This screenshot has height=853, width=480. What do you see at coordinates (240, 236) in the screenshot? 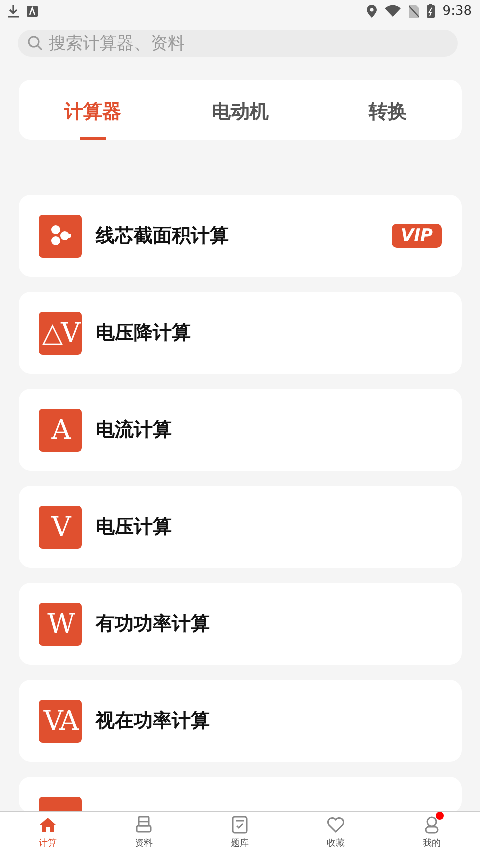
I see `calculator-card: 线芯截面积计算 VIP` at bounding box center [240, 236].